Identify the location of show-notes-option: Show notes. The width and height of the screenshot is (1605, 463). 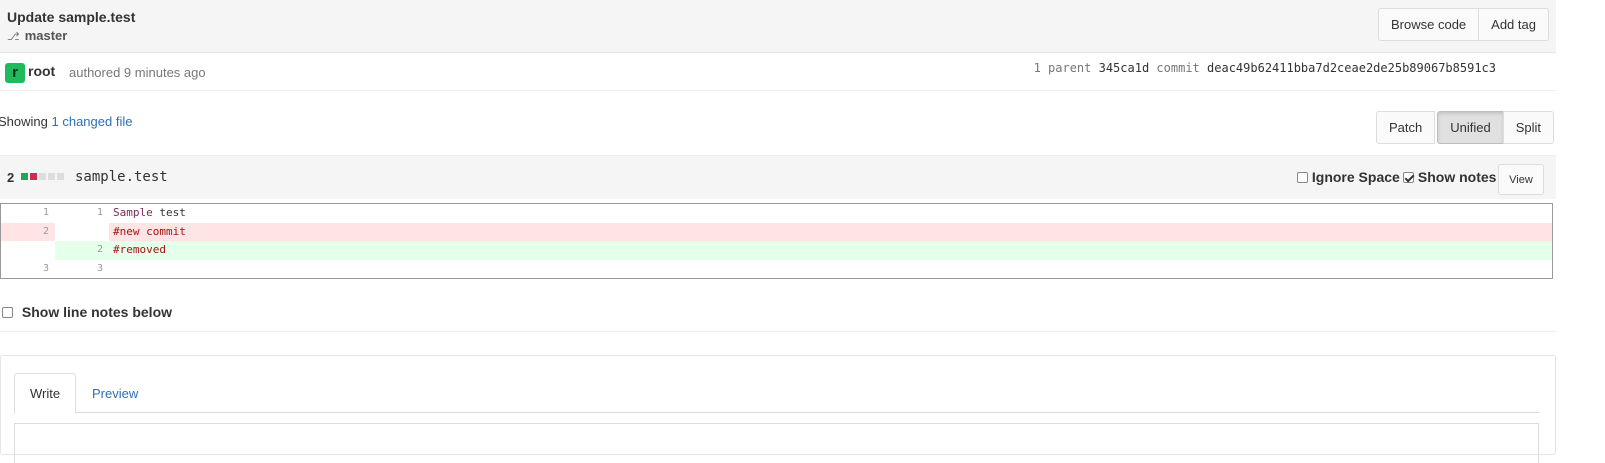
(1449, 177).